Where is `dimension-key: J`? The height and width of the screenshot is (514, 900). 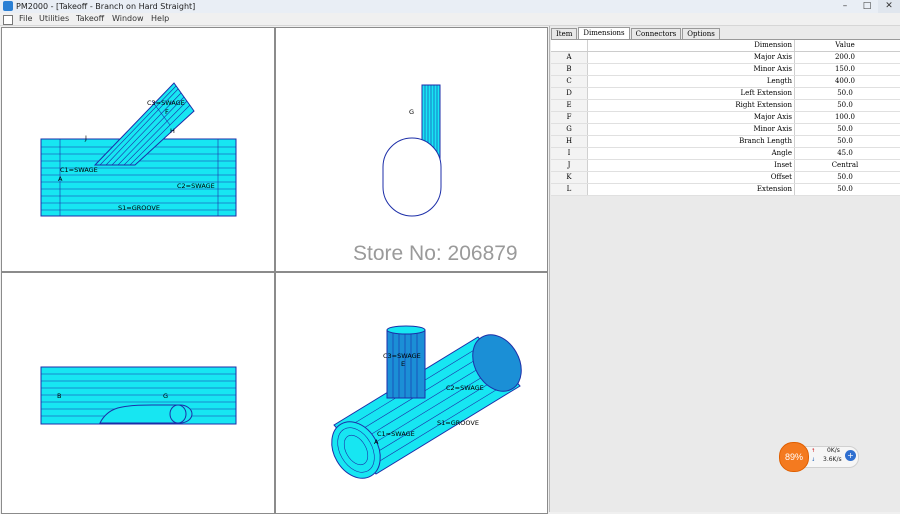
dimension-key: J is located at coordinates (569, 165).